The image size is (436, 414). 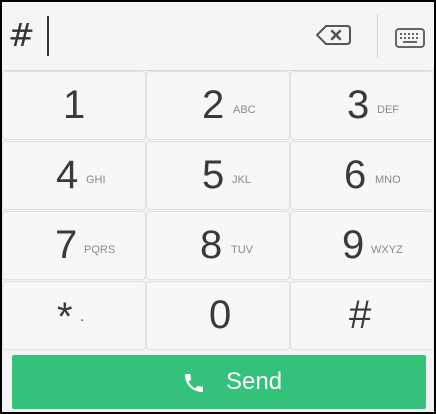 I want to click on key-2: 2 ABC, so click(x=218, y=105).